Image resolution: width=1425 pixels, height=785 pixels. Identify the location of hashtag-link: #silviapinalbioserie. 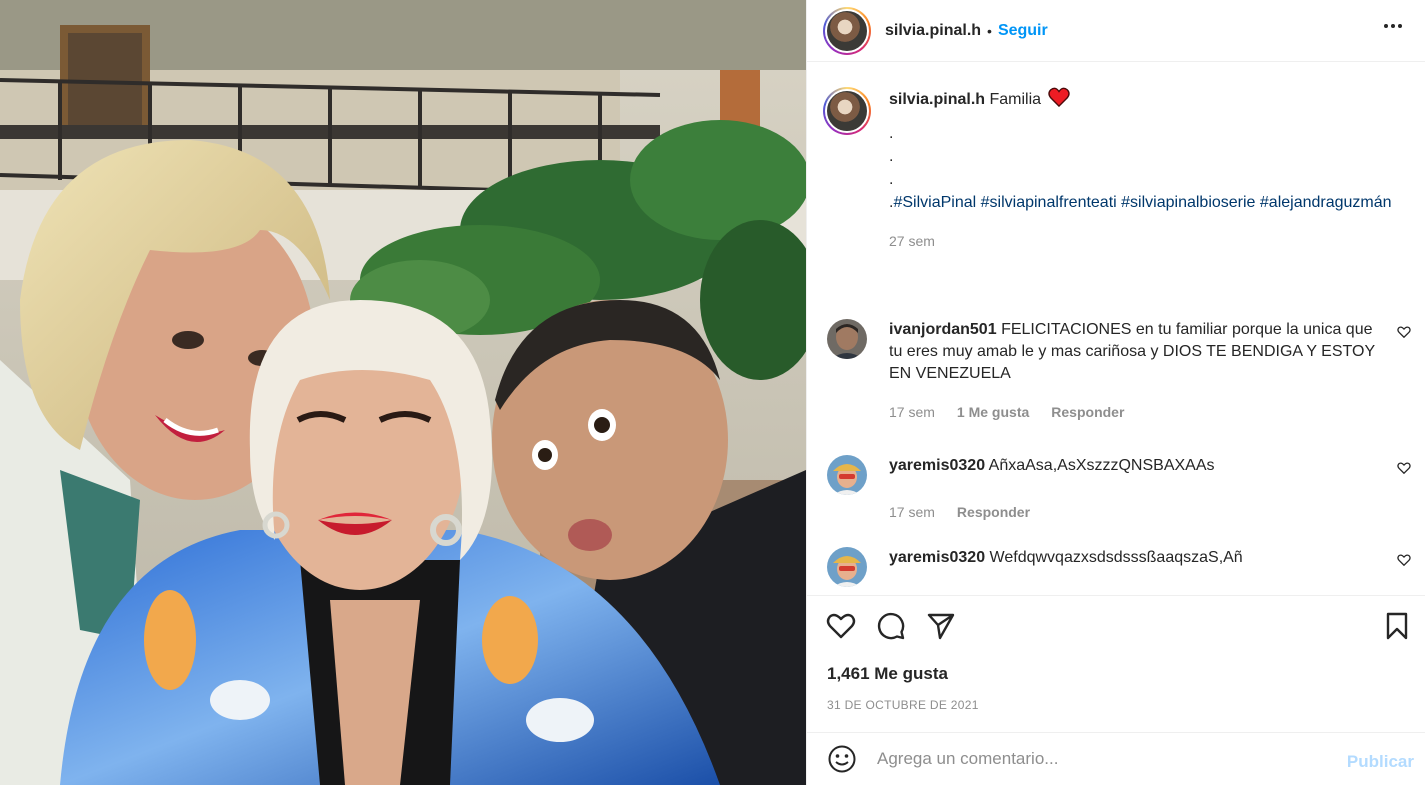
(1188, 202).